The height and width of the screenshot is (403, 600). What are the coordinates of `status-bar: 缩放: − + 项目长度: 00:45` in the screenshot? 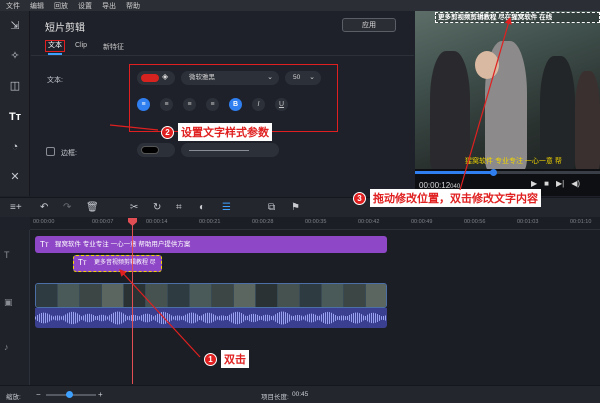 It's located at (300, 394).